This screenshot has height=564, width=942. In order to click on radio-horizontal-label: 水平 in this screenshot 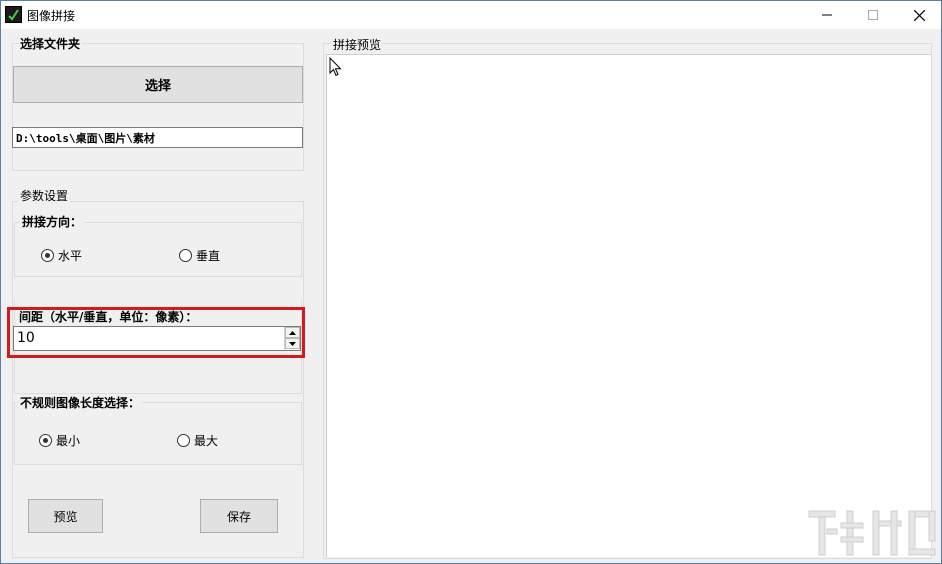, I will do `click(70, 256)`.